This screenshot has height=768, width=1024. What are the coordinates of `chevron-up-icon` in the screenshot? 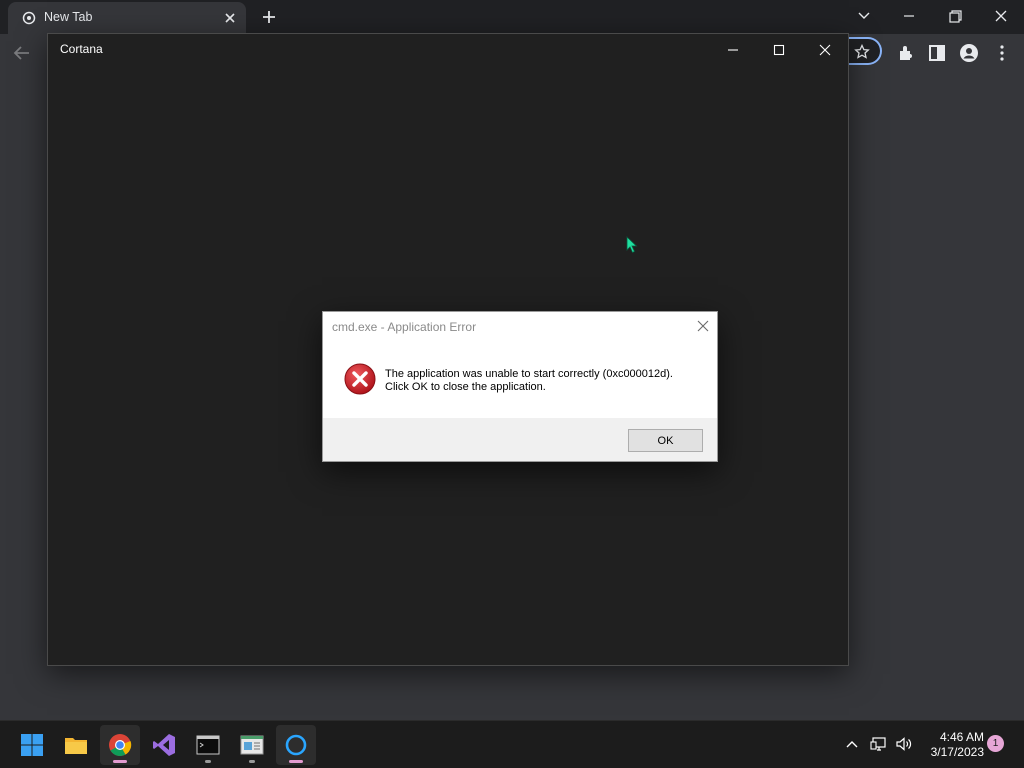 It's located at (852, 744).